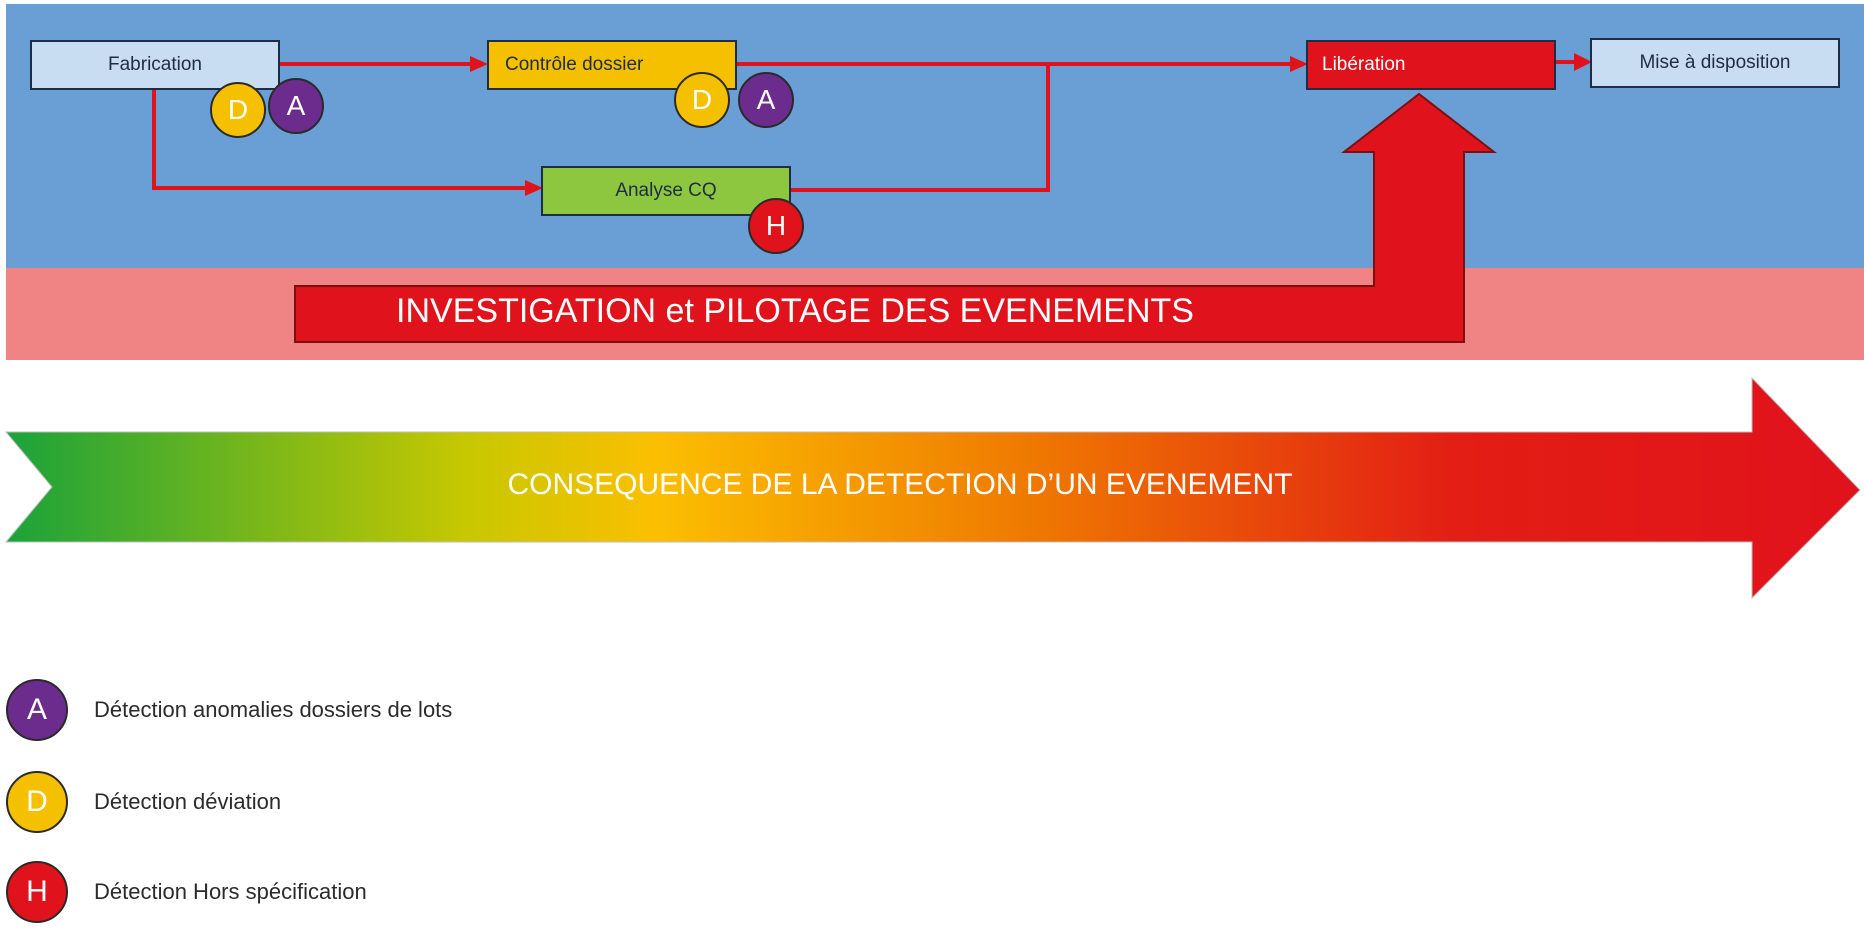  What do you see at coordinates (273, 709) in the screenshot?
I see `legend-label: Détection anomalies dossiers de lots` at bounding box center [273, 709].